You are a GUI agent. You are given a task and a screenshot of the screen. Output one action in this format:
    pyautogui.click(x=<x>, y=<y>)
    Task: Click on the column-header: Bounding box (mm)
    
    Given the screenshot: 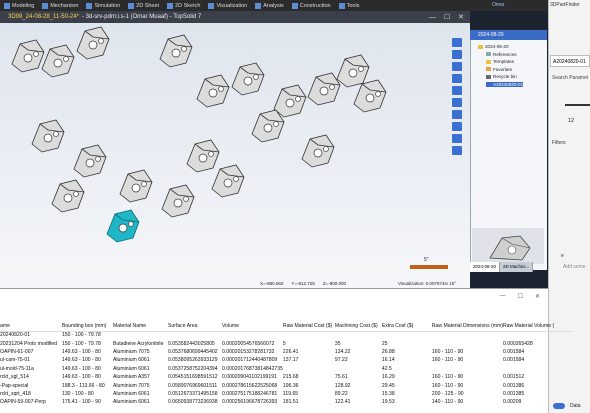 What is the action you would take?
    pyautogui.click(x=87, y=327)
    